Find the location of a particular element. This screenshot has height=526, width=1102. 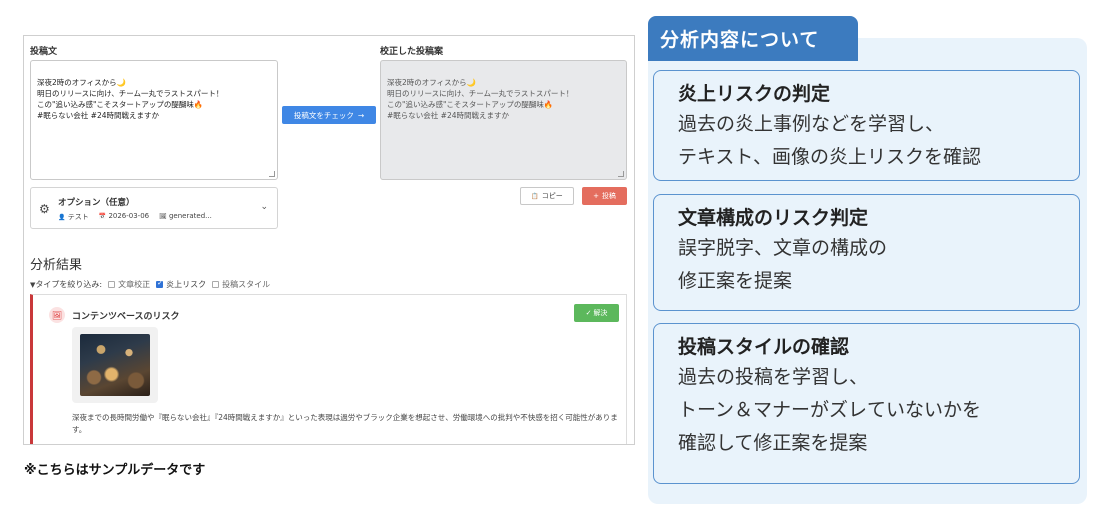

option-user-value: テスト is located at coordinates (78, 217).